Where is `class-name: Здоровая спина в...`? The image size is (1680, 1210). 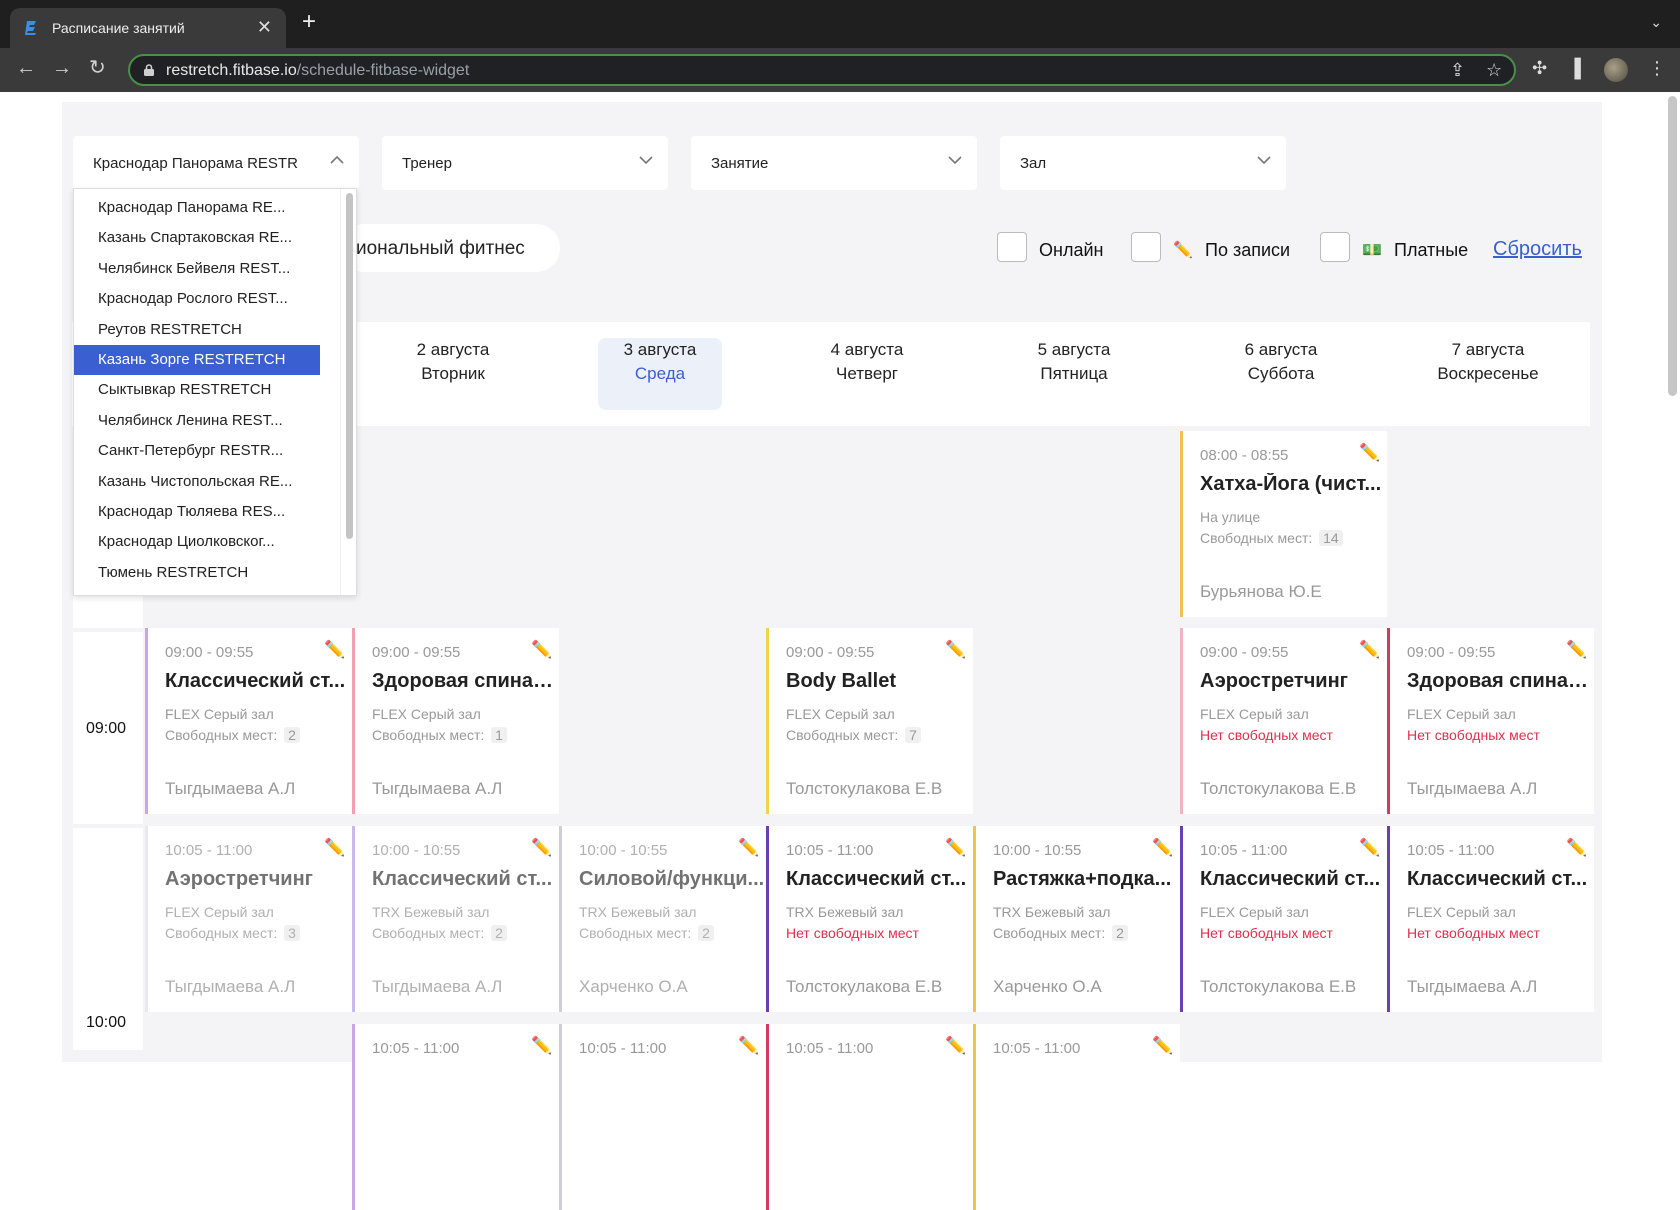
class-name: Здоровая спина в... is located at coordinates (465, 681).